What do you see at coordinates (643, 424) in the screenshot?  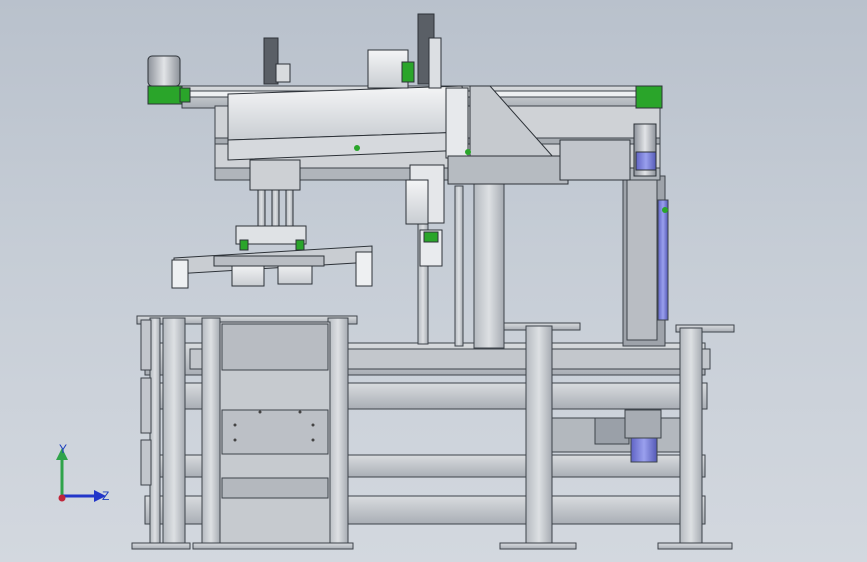 I see `tower-lower-block` at bounding box center [643, 424].